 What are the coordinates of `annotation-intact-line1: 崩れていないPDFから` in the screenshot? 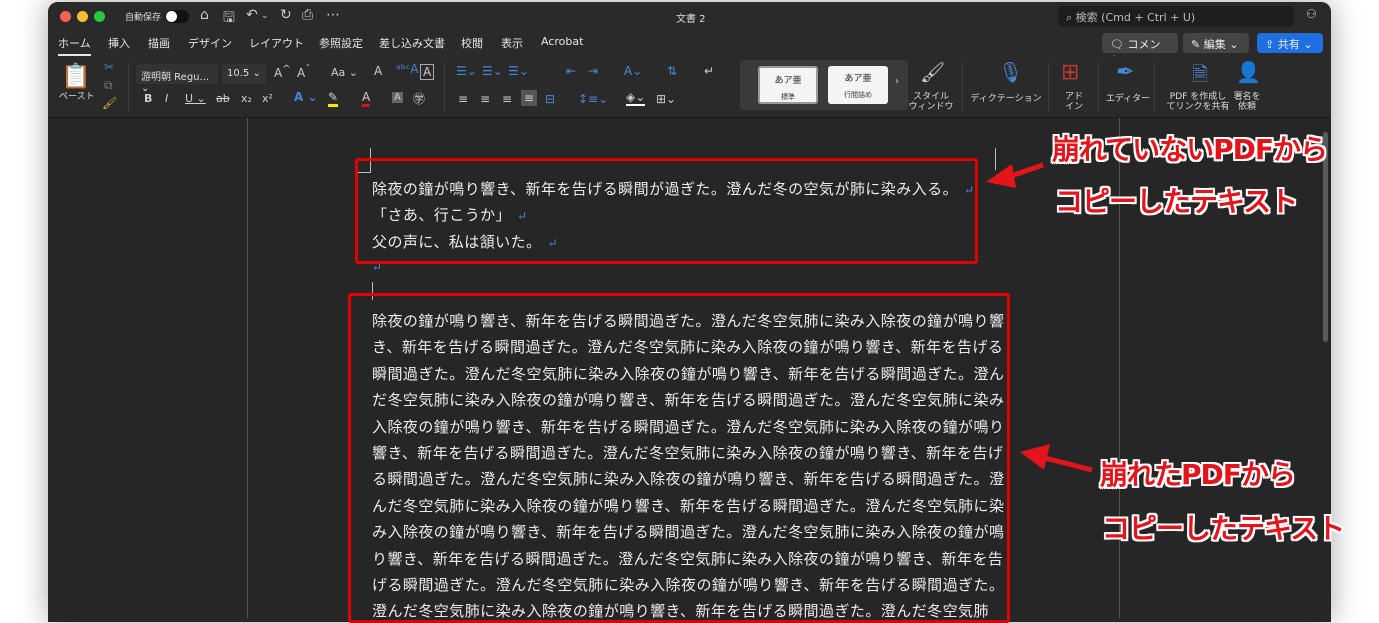 It's located at (1190, 149).